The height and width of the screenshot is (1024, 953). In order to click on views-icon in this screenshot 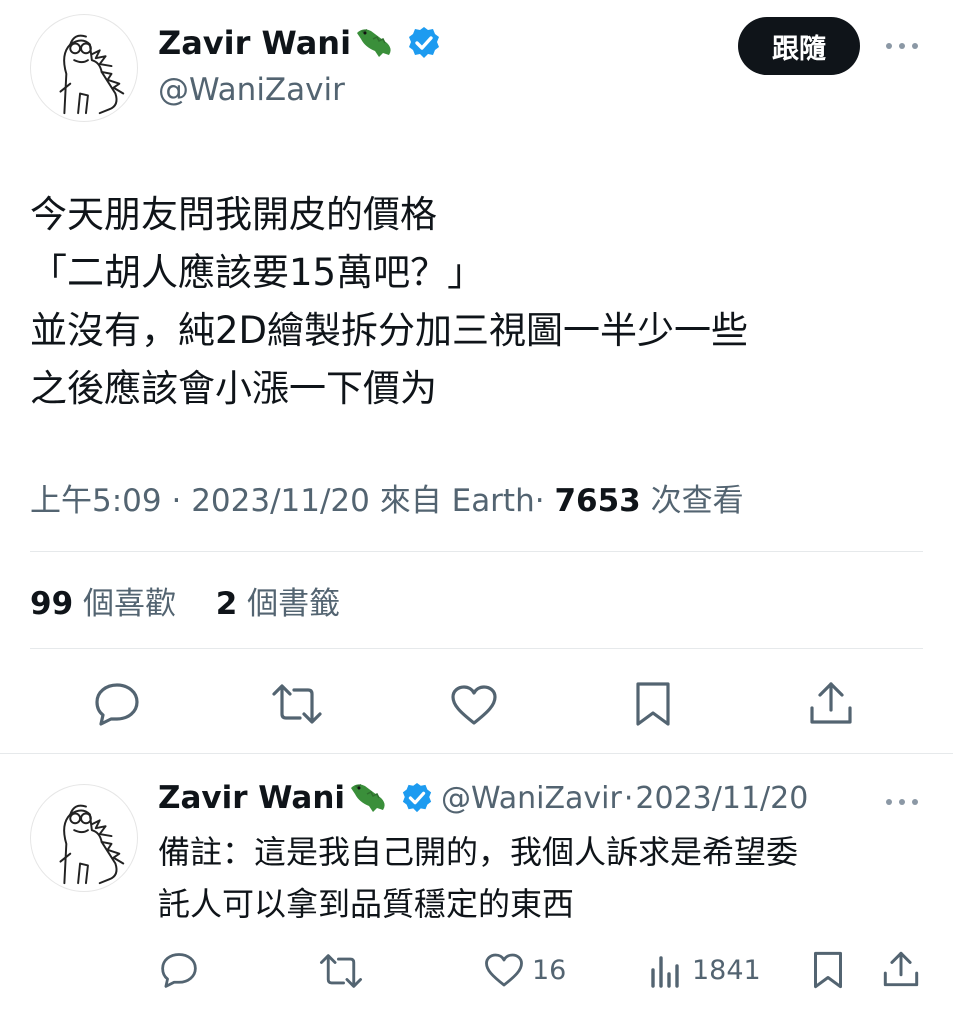, I will do `click(665, 972)`.